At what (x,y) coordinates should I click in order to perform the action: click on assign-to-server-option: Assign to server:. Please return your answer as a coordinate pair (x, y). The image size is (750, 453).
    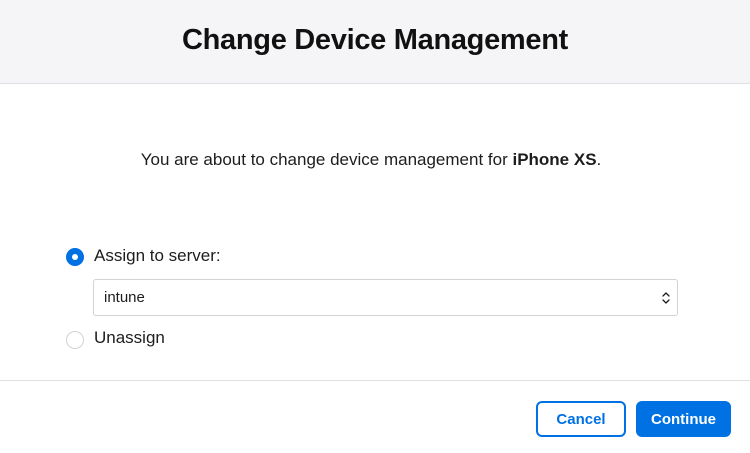
    Looking at the image, I should click on (143, 255).